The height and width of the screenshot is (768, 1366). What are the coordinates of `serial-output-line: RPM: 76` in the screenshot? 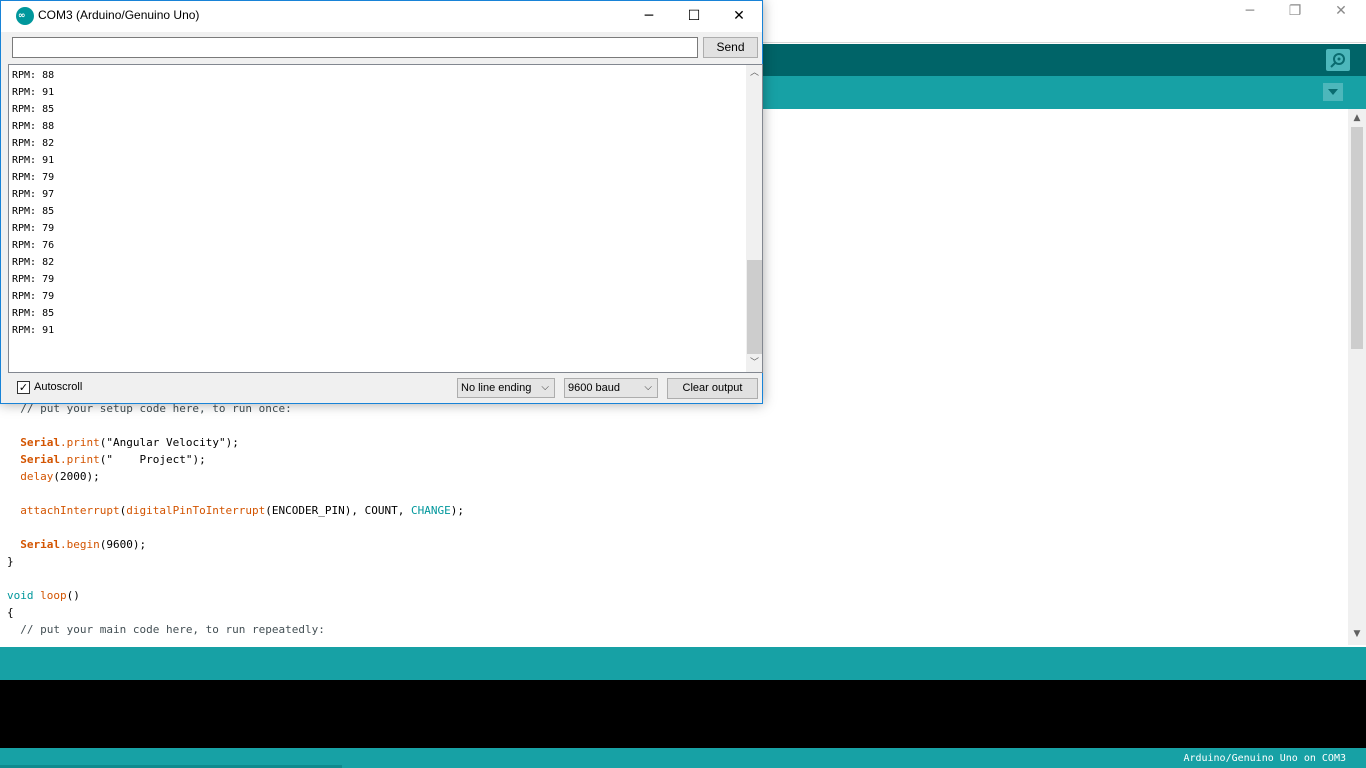 It's located at (33, 245).